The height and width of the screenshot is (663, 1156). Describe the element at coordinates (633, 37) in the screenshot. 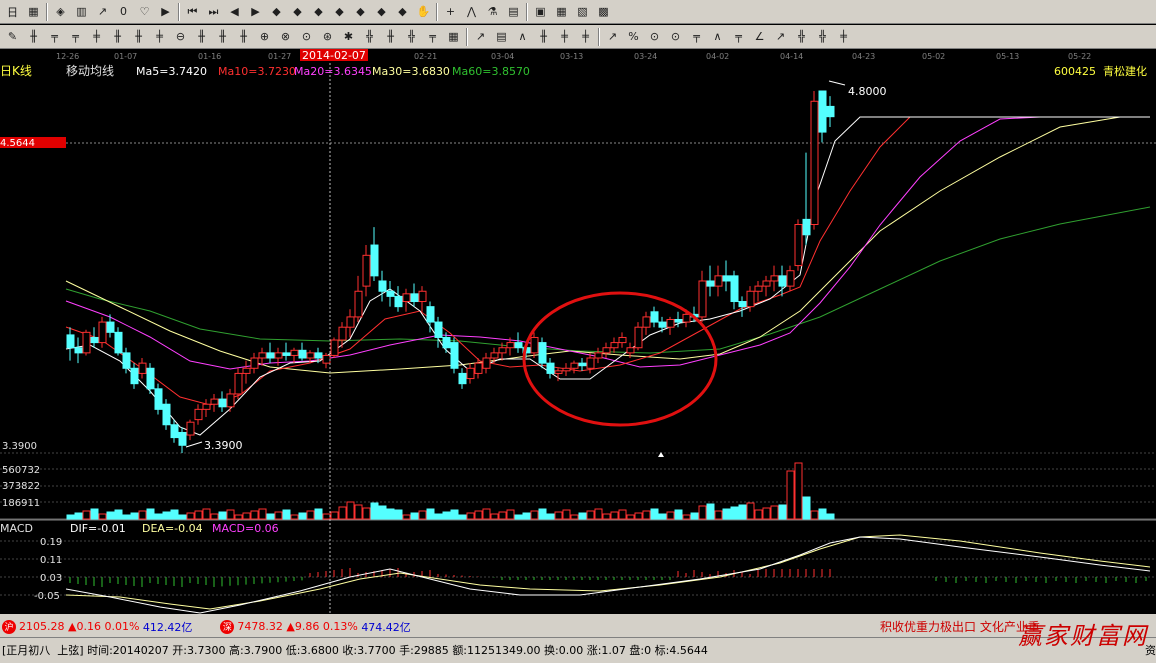

I see `tb2-tool-29-icon: %` at that location.